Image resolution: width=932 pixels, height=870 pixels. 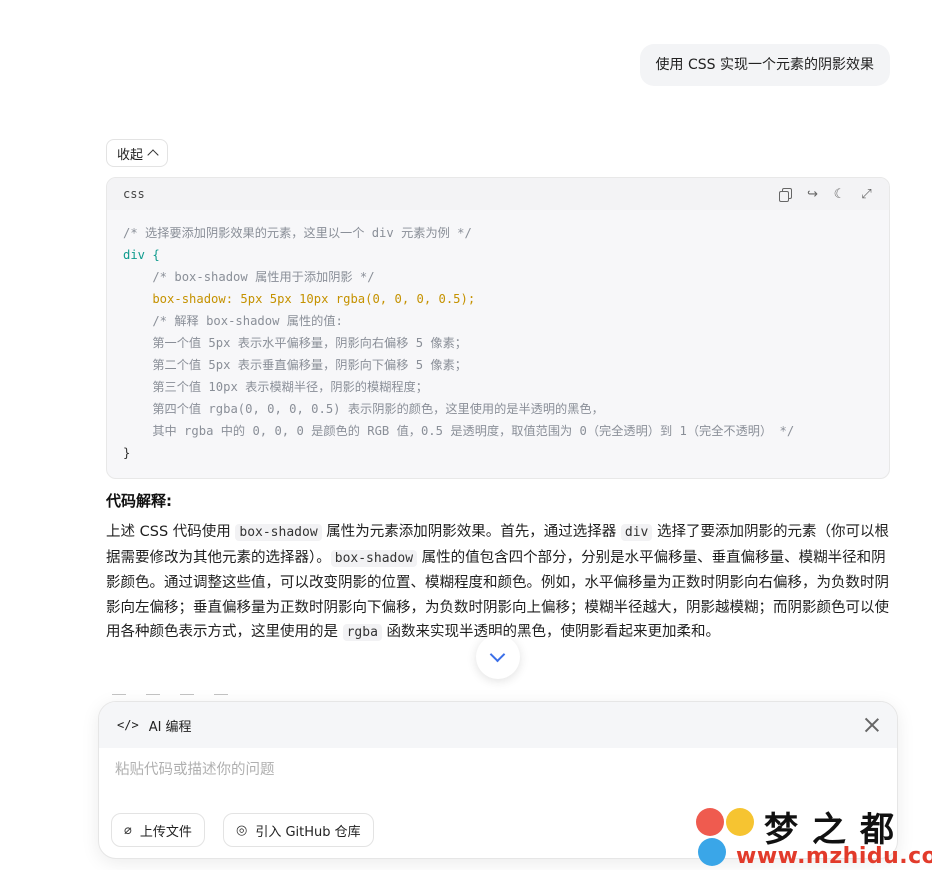 I want to click on inline-code: div, so click(x=636, y=532).